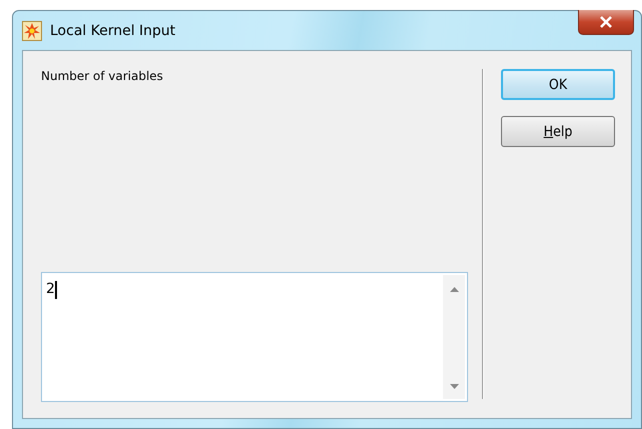 The width and height of the screenshot is (642, 429). Describe the element at coordinates (102, 76) in the screenshot. I see `prompt-label: Number of variables` at that location.